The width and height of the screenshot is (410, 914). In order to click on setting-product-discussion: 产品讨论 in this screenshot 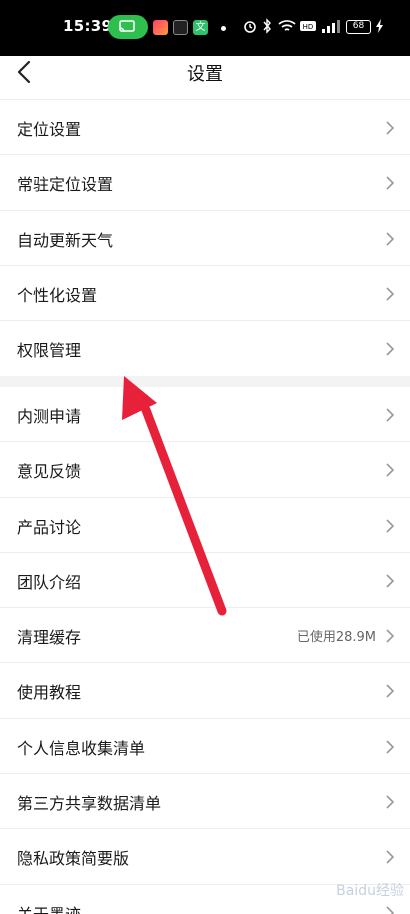, I will do `click(205, 525)`.